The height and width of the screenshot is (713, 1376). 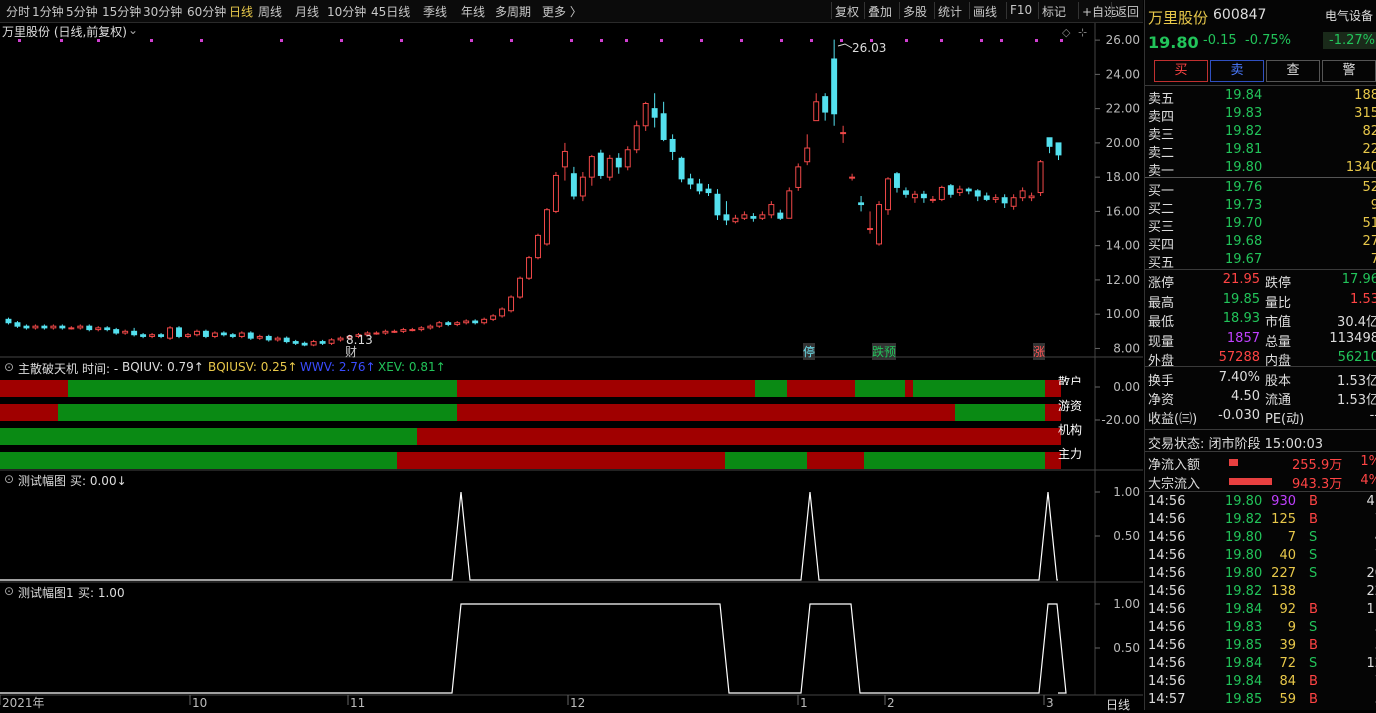 I want to click on indicator2-collapse-icon: ⊙, so click(x=9, y=479).